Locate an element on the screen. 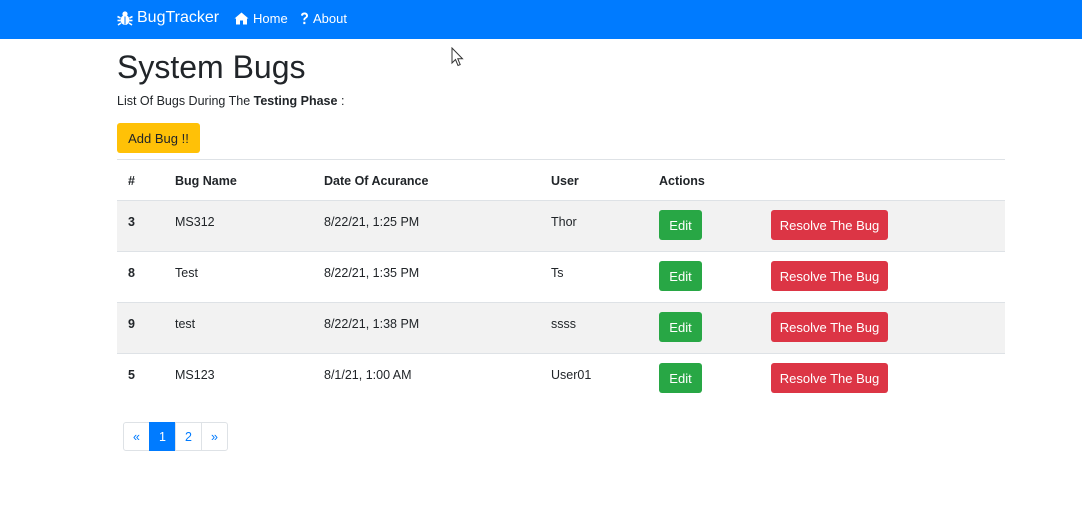 This screenshot has height=509, width=1082. nav-home: Home is located at coordinates (261, 18).